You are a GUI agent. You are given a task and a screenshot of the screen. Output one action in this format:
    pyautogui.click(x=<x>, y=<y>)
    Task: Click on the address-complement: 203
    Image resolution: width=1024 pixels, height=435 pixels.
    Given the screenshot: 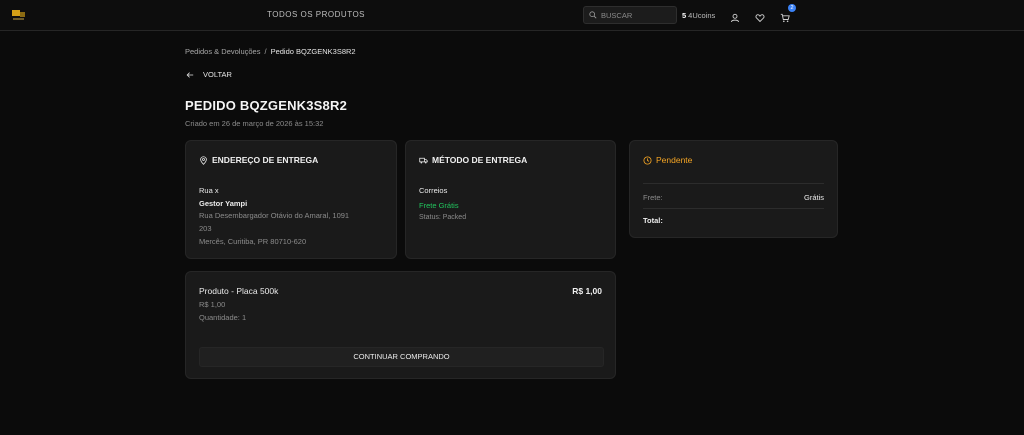 What is the action you would take?
    pyautogui.click(x=205, y=228)
    